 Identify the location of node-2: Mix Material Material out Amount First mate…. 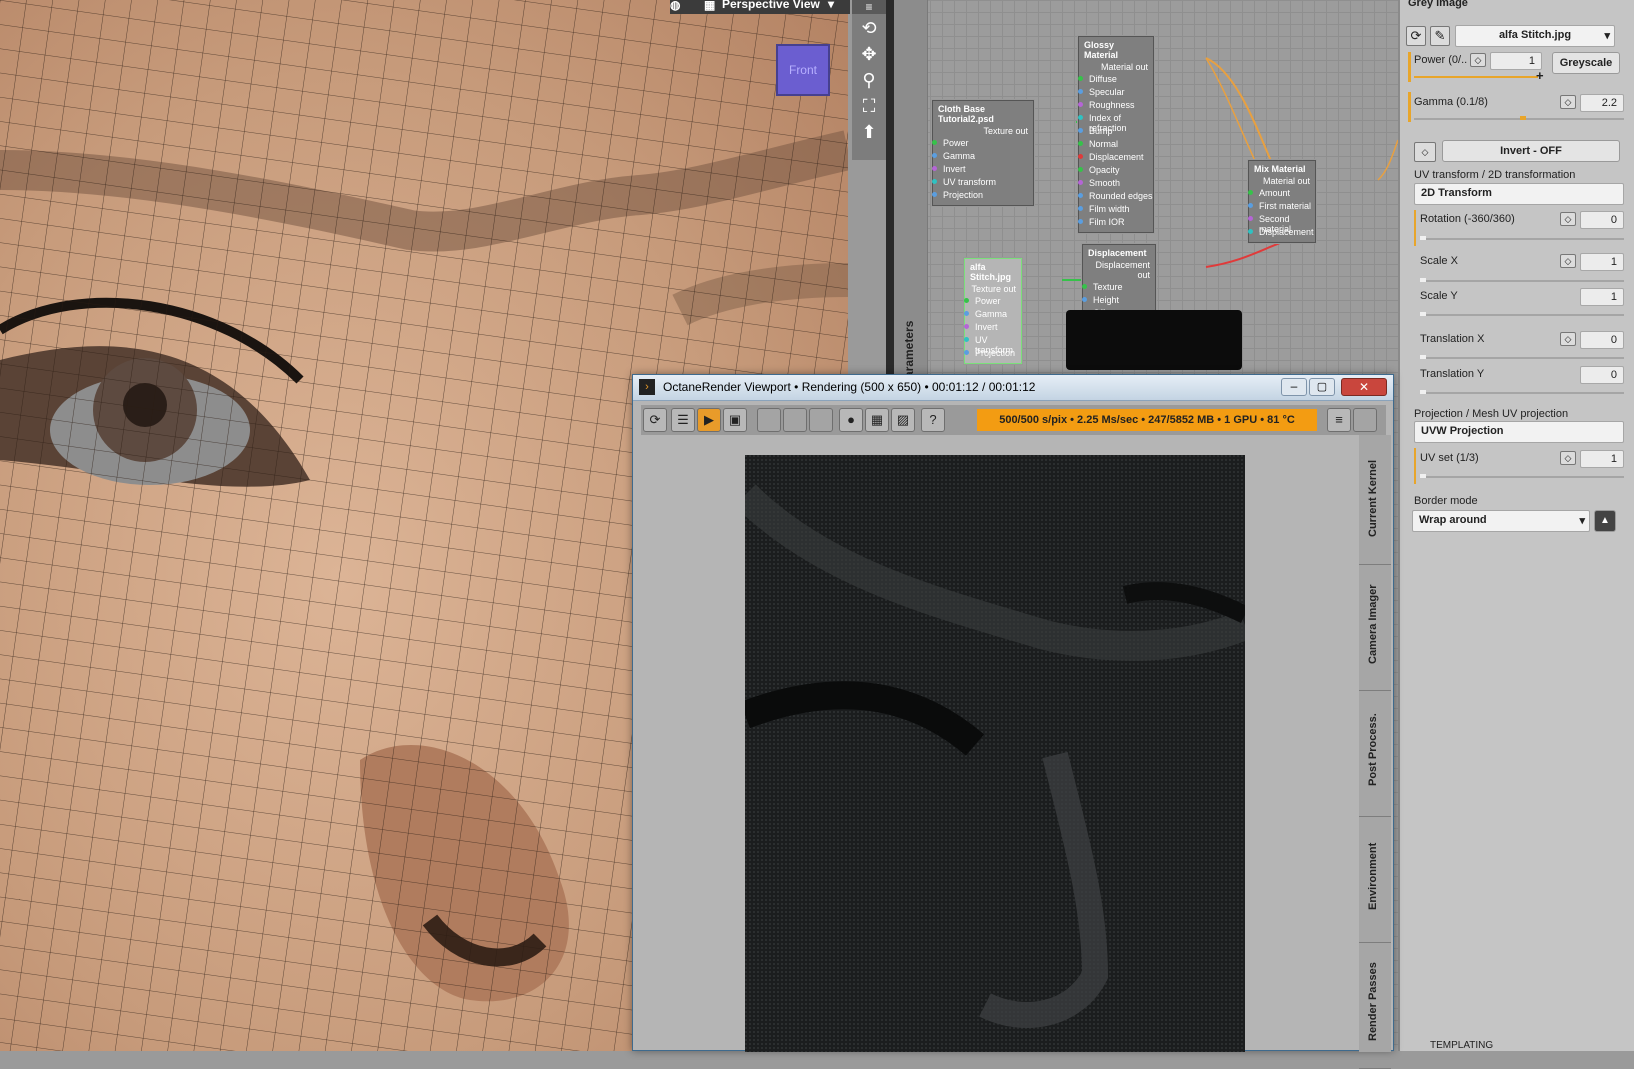
(1282, 201).